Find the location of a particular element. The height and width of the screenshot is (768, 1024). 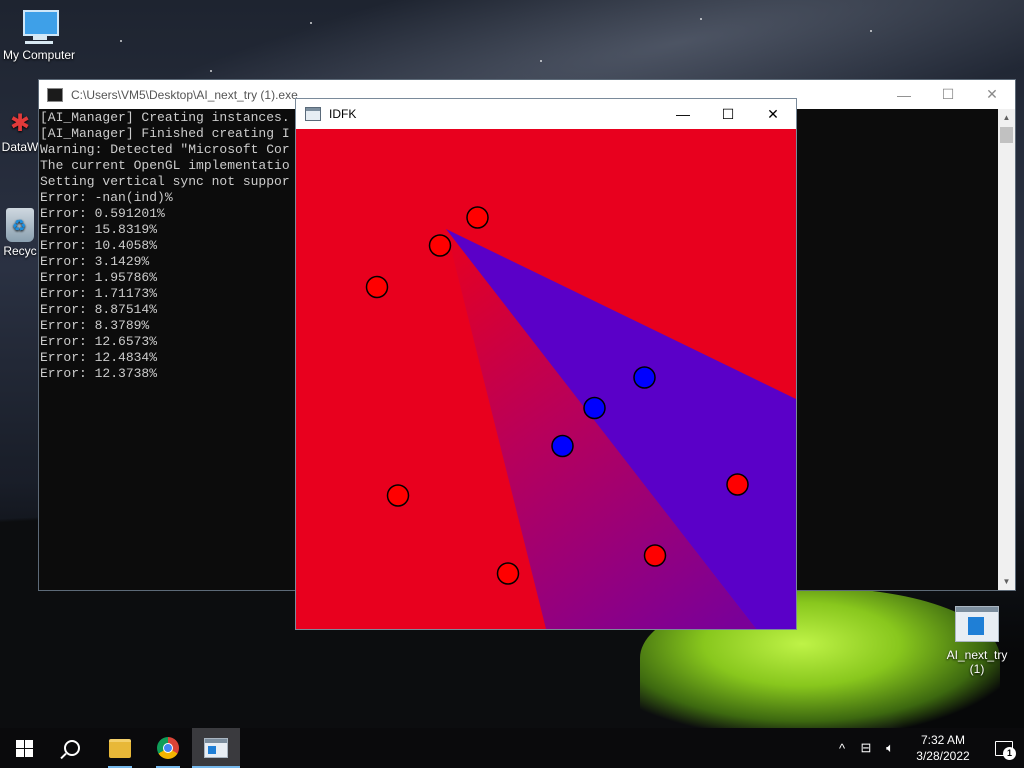

console-line: Error: 12.3738% is located at coordinates (99, 373).